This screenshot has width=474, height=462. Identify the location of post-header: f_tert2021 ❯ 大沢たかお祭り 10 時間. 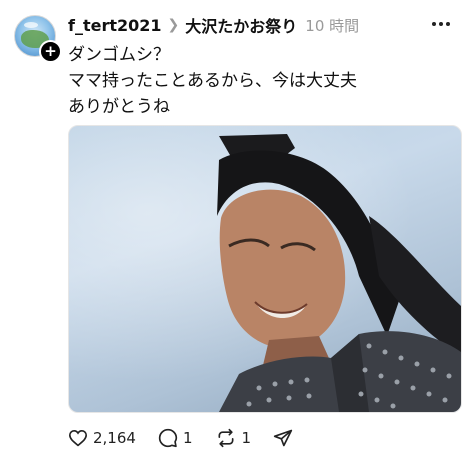
(251, 25).